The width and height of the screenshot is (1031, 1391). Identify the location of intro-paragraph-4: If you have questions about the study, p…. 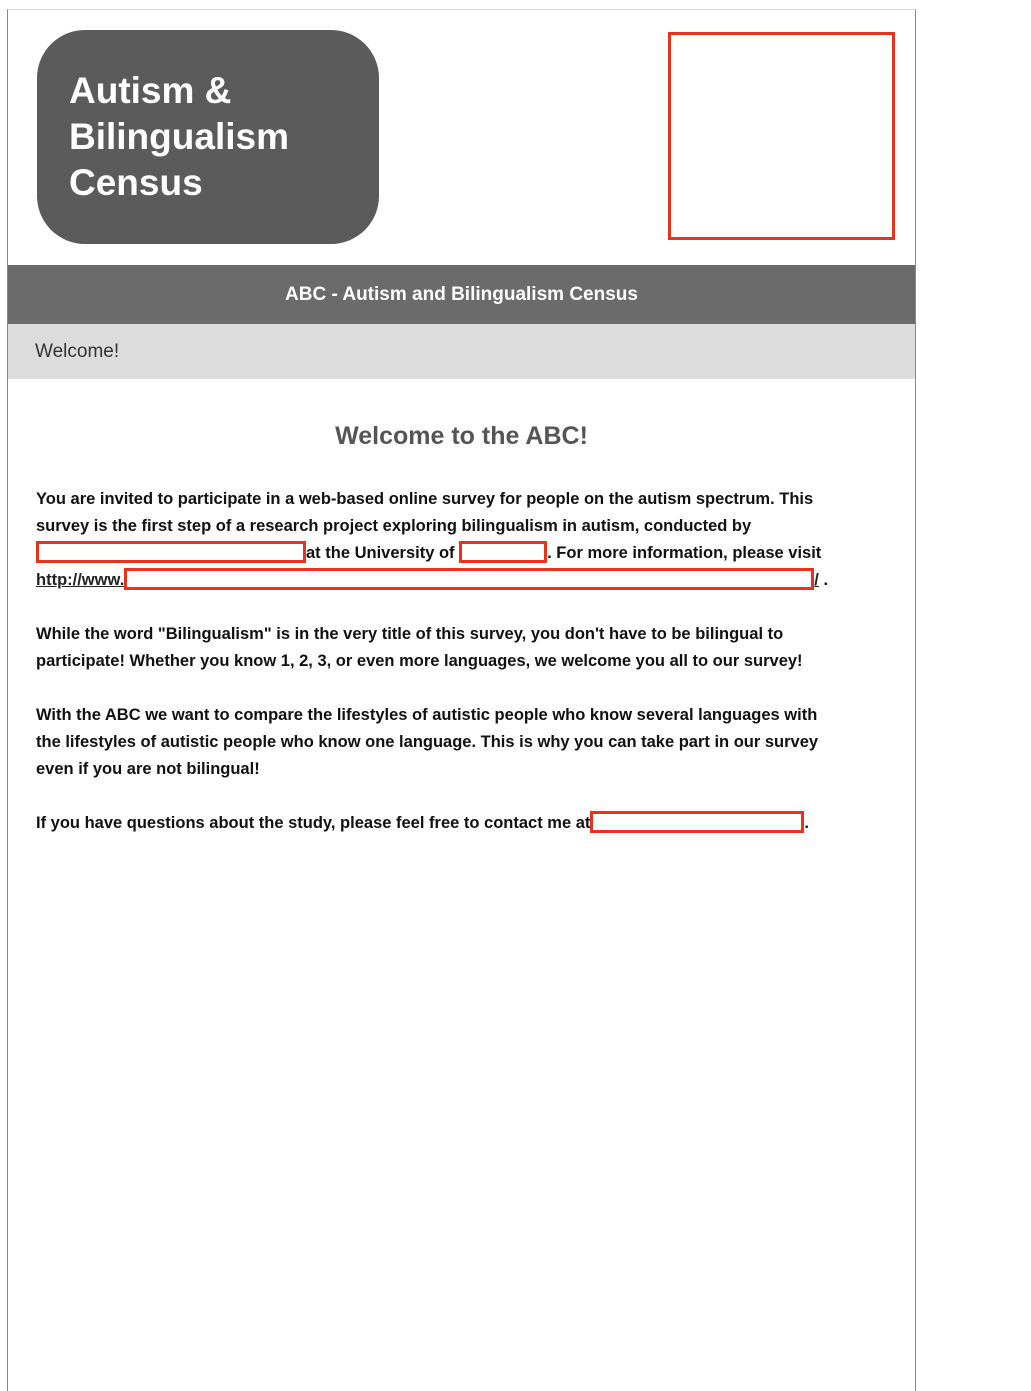
(466, 823).